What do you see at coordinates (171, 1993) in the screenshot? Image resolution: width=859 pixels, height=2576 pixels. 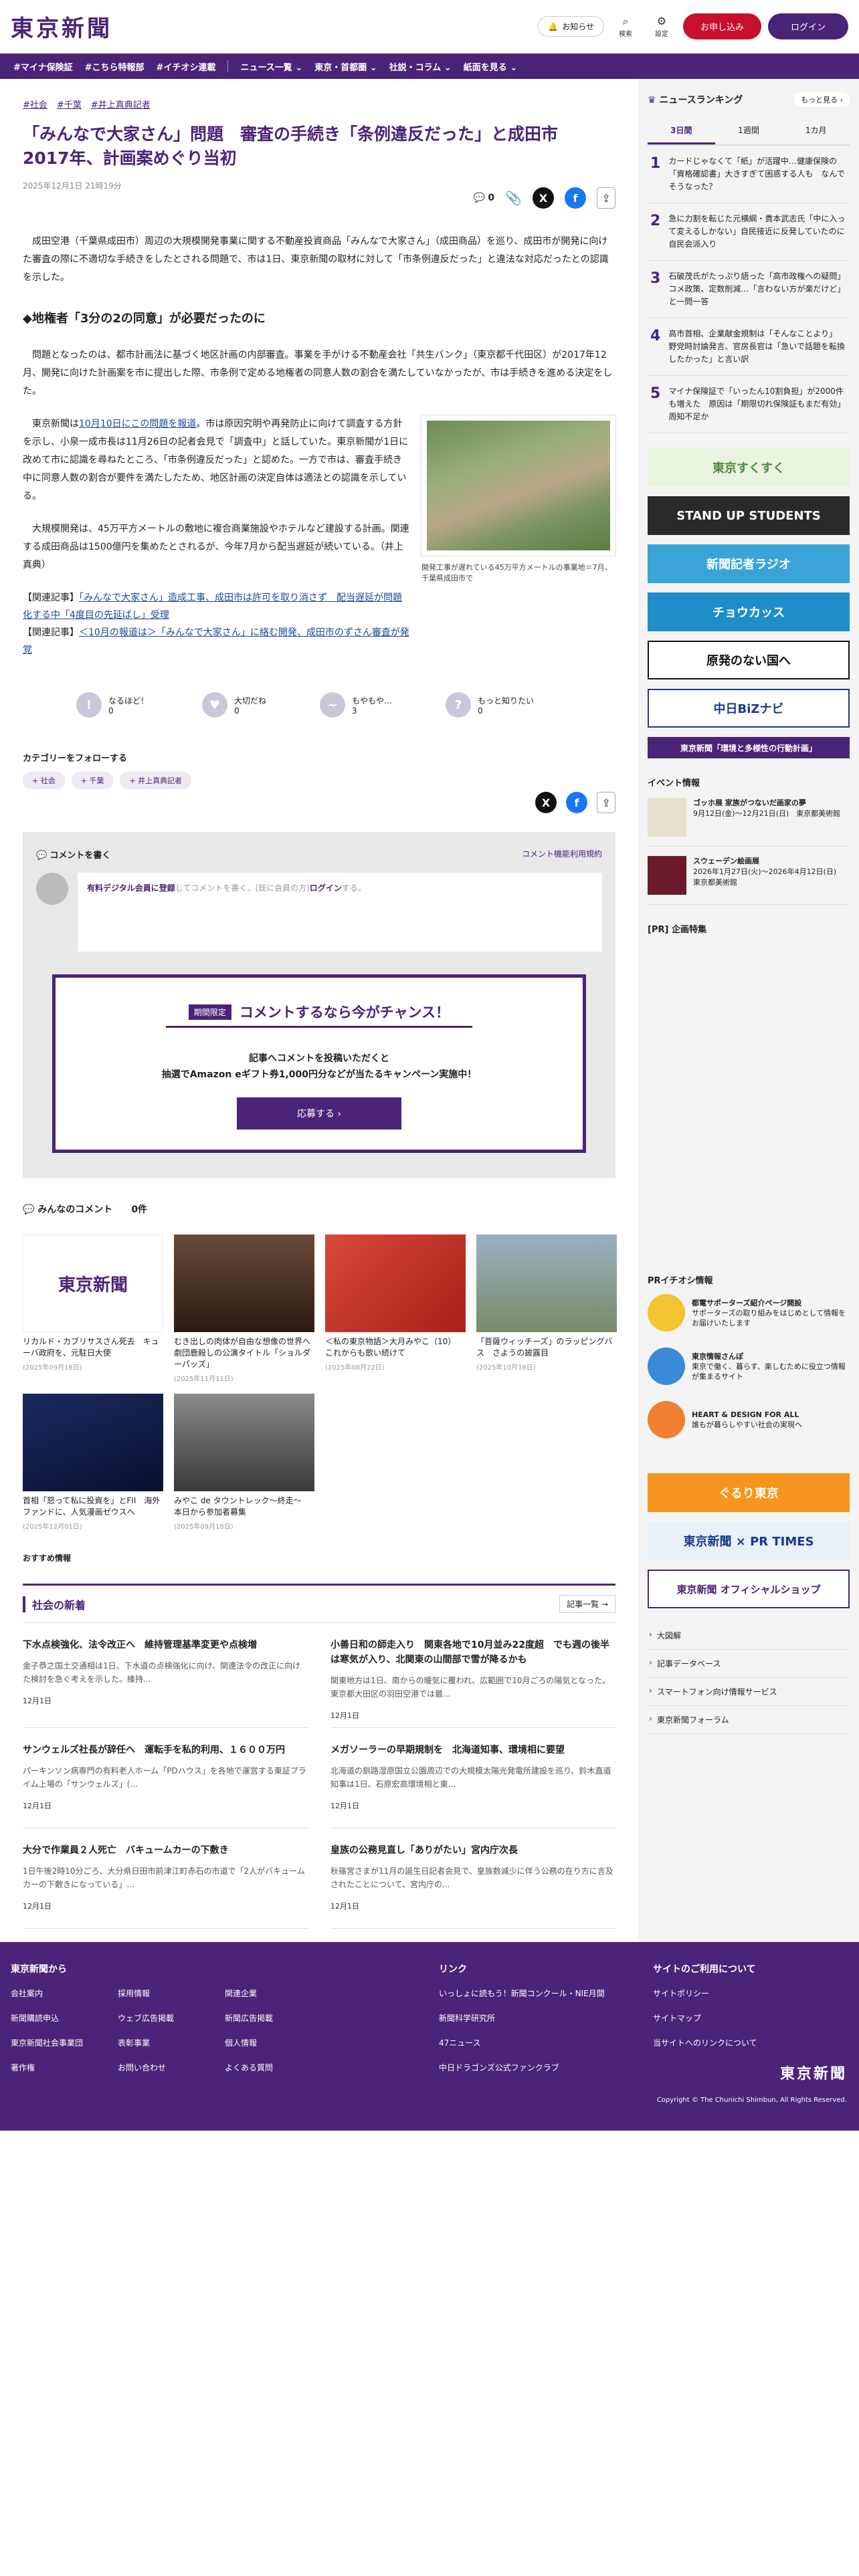 I see `footer-link: 採用情報` at bounding box center [171, 1993].